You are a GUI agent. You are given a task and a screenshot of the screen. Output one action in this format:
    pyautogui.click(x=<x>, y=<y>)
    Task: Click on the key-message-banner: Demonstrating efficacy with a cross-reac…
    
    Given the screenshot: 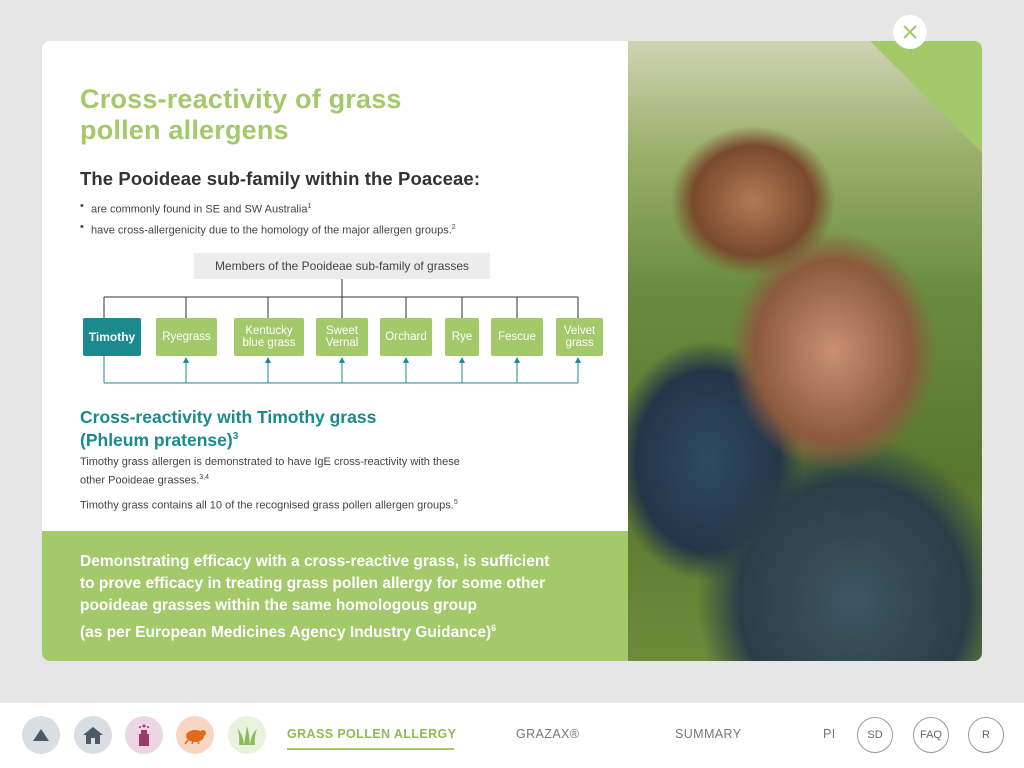 What is the action you would take?
    pyautogui.click(x=335, y=596)
    